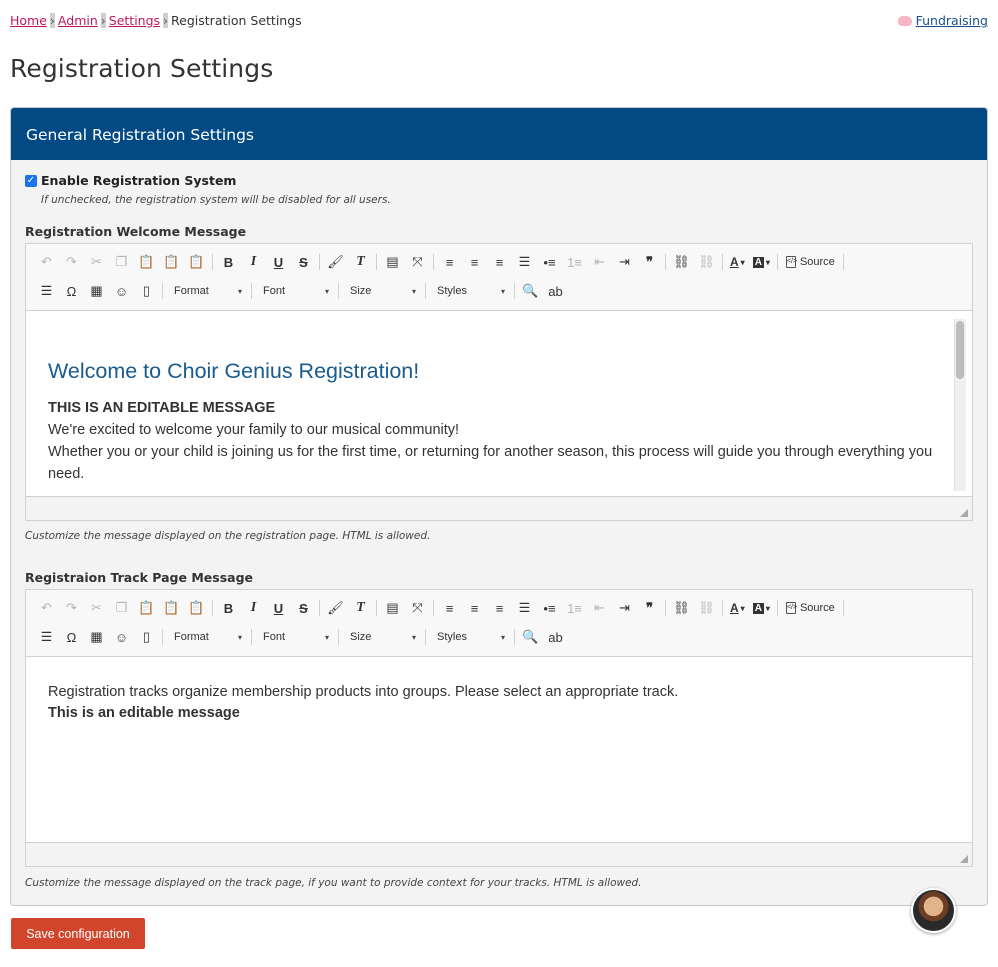  I want to click on avatar, so click(933, 910).